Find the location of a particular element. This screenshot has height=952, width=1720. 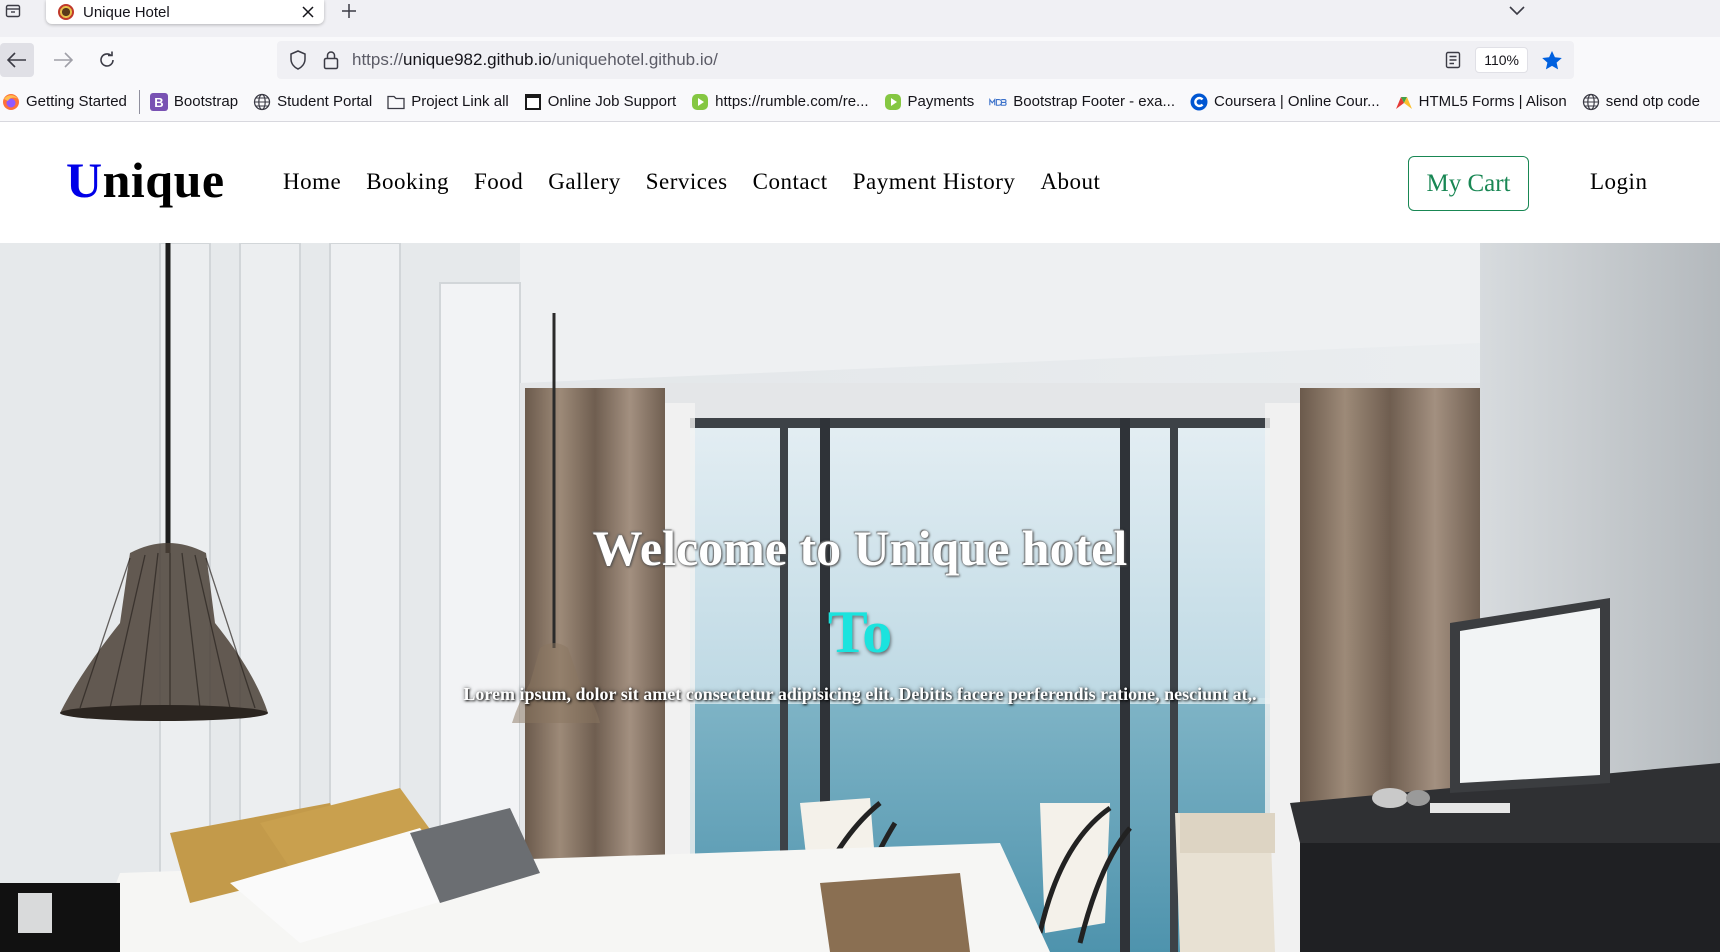

list-all-tabs-button is located at coordinates (1517, 11).